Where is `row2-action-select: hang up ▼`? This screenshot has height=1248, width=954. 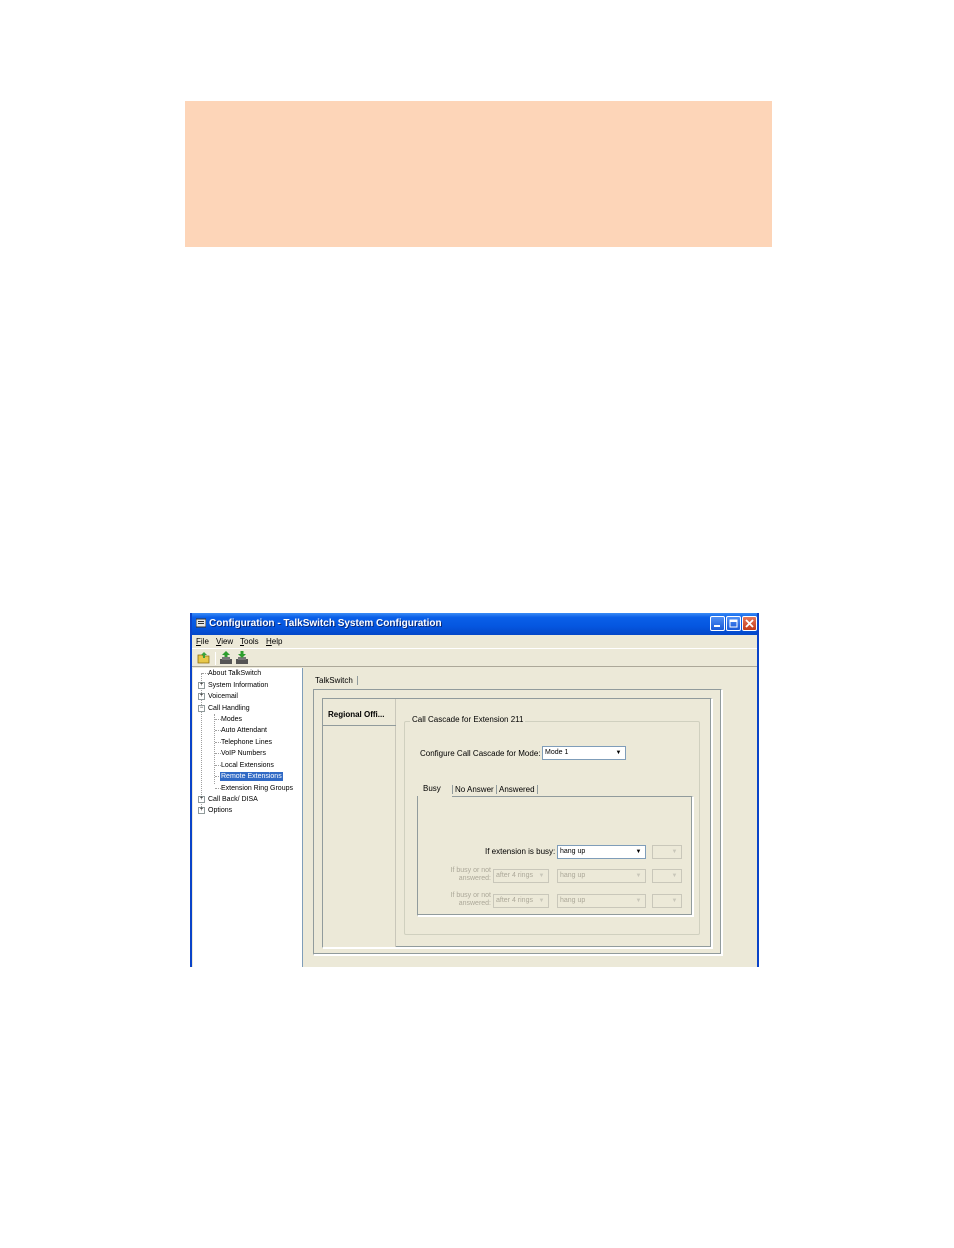
row2-action-select: hang up ▼ is located at coordinates (601, 876).